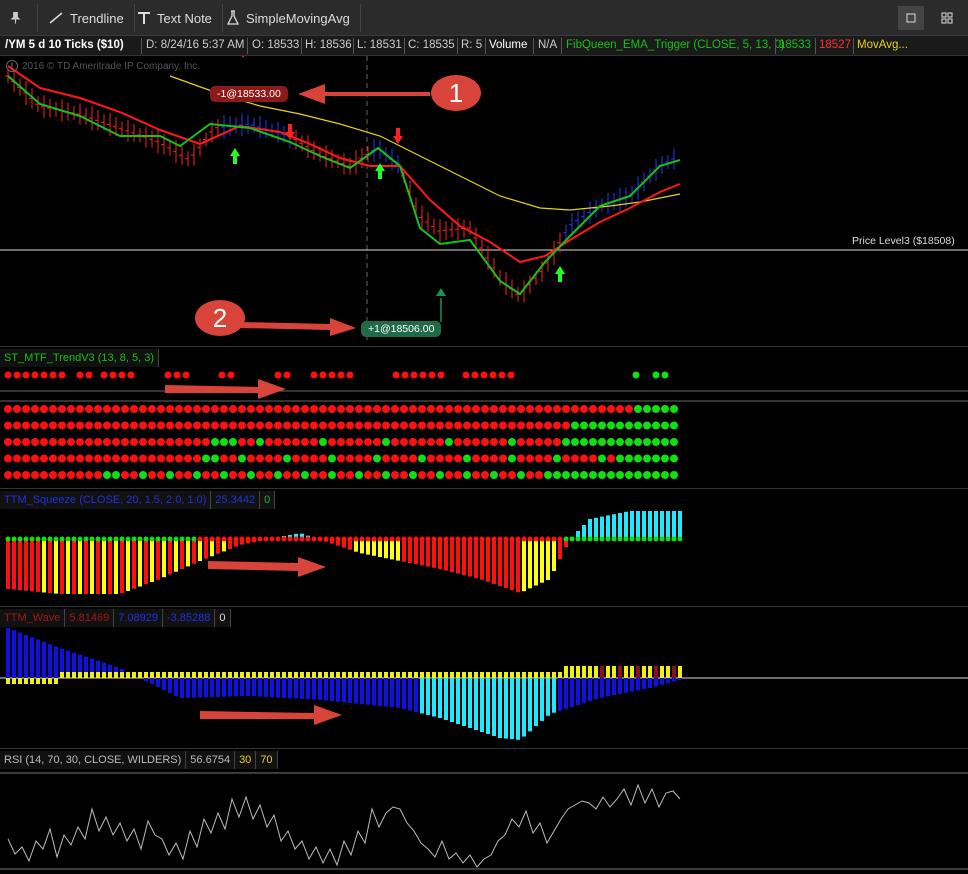 The height and width of the screenshot is (874, 968). What do you see at coordinates (401, 329) in the screenshot?
I see `buy-order-tag: +1@18506.00` at bounding box center [401, 329].